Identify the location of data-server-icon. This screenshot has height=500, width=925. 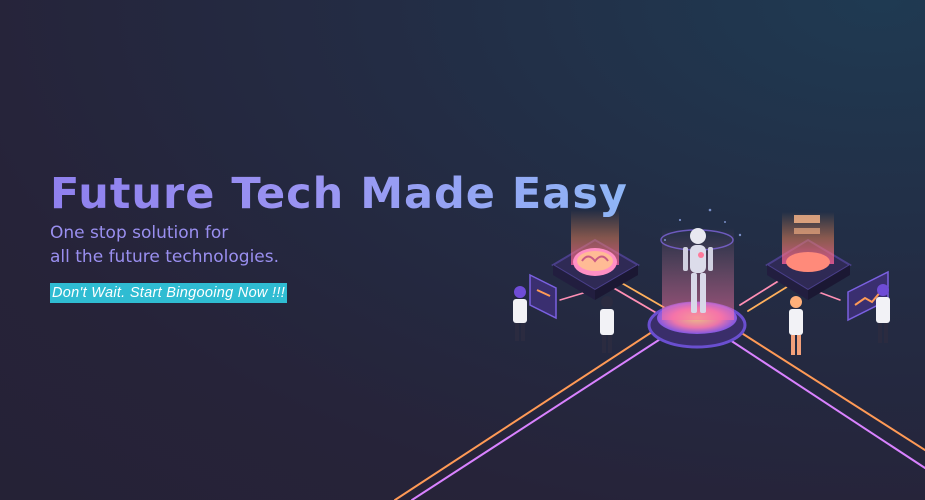
(808, 256).